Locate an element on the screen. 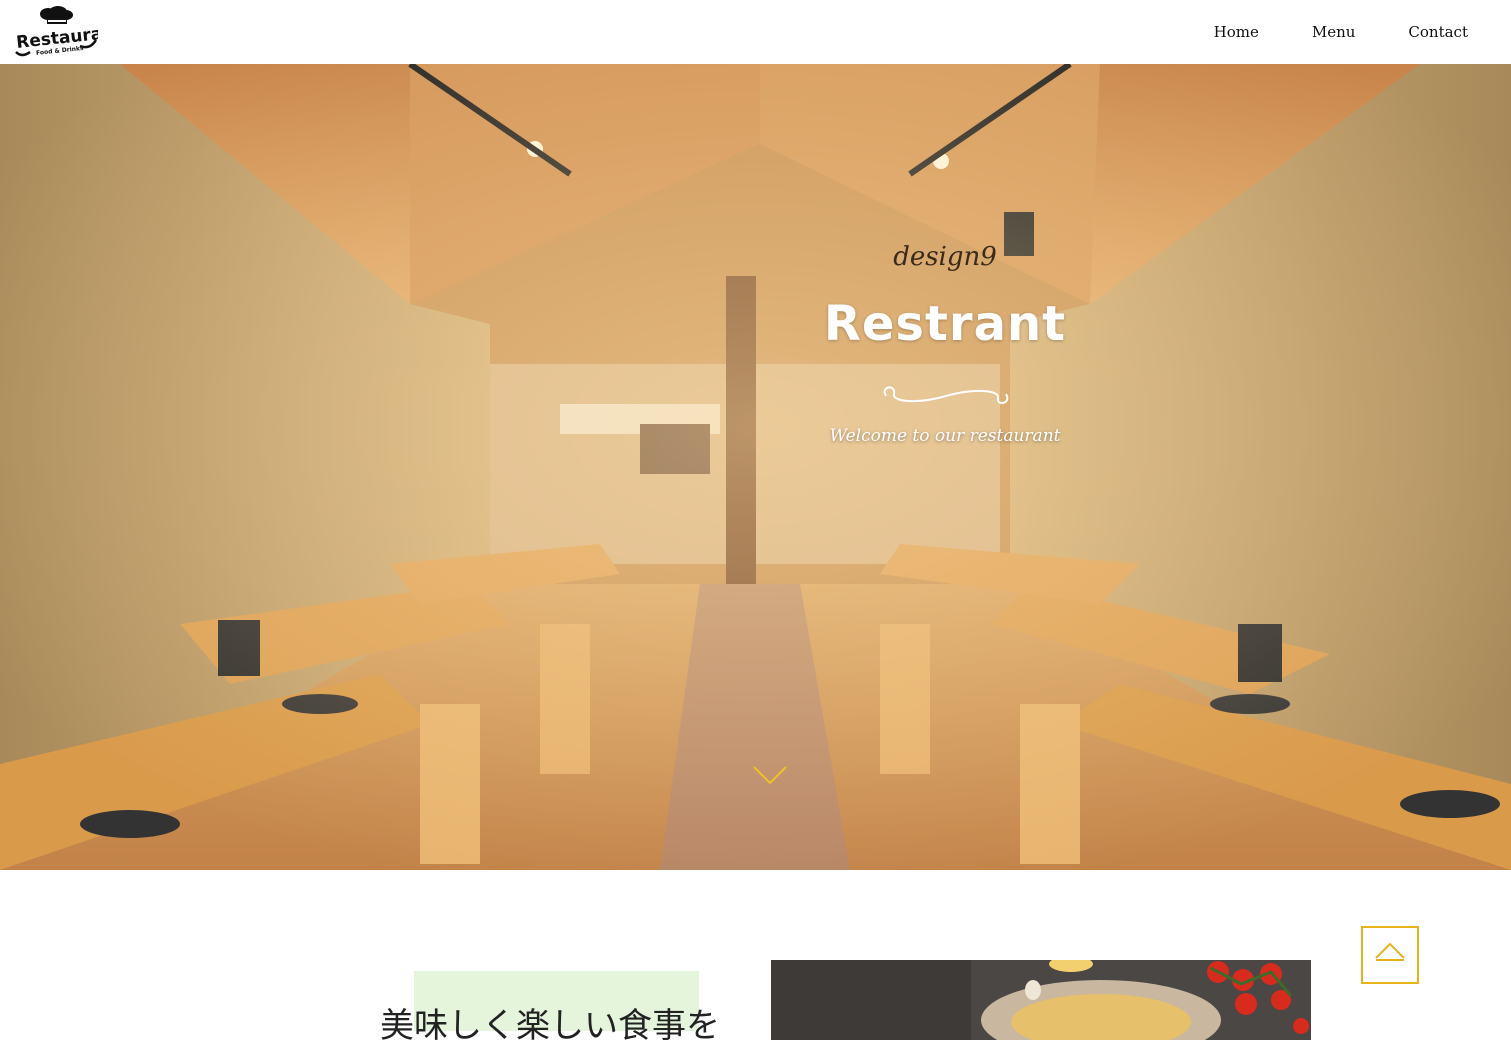 The image size is (1511, 1047). hero-welcome-text: Welcome to our restaurant is located at coordinates (945, 436).